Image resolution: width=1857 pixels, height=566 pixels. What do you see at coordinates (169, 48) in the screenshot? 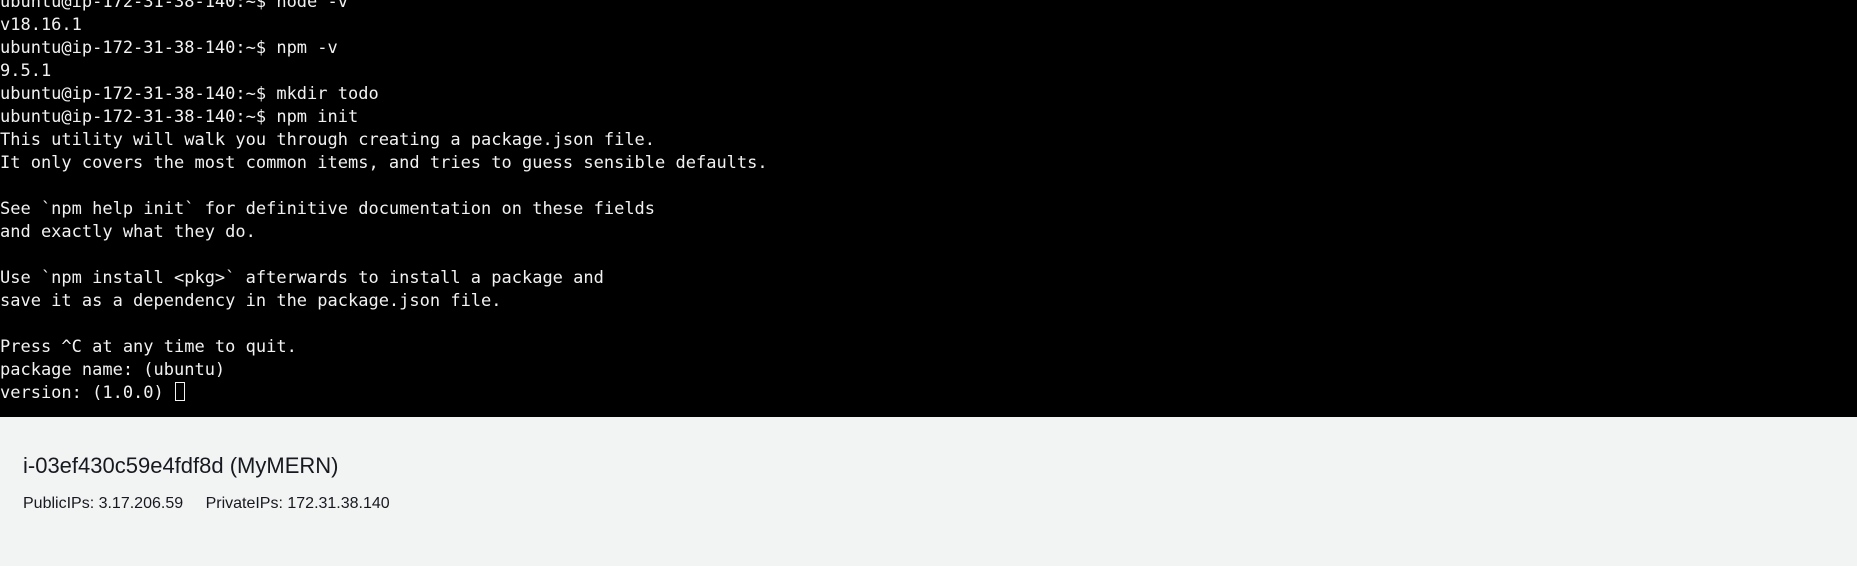
I see `terminal-line: ubuntu@ip-172-31-38-140:~$ npm -v` at bounding box center [169, 48].